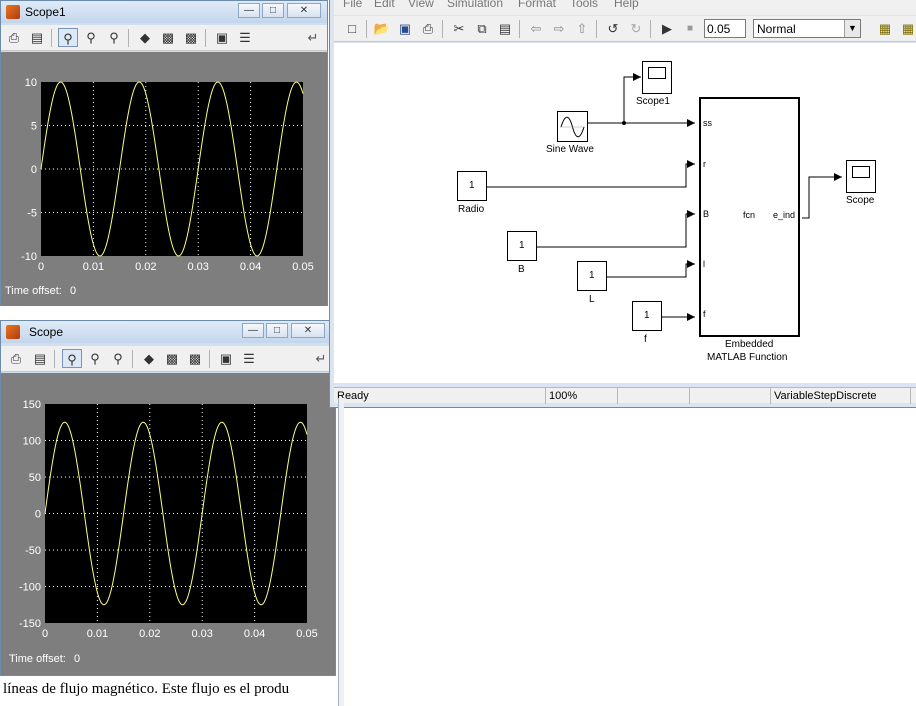  I want to click on f-block: 1, so click(647, 316).